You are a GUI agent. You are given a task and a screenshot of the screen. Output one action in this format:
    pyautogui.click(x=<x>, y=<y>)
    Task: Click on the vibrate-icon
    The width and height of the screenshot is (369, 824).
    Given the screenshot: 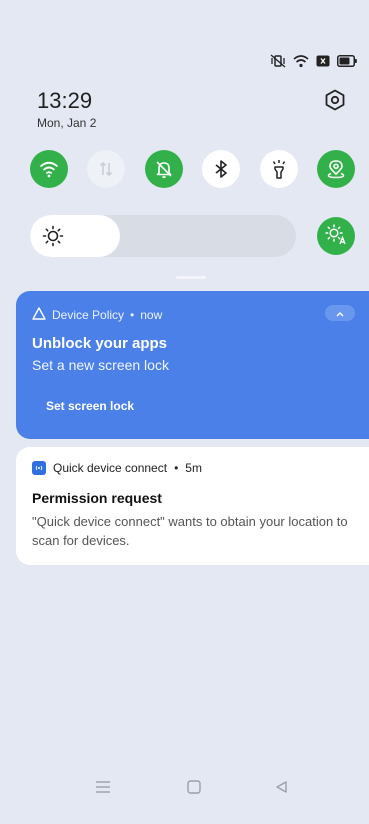 What is the action you would take?
    pyautogui.click(x=278, y=61)
    